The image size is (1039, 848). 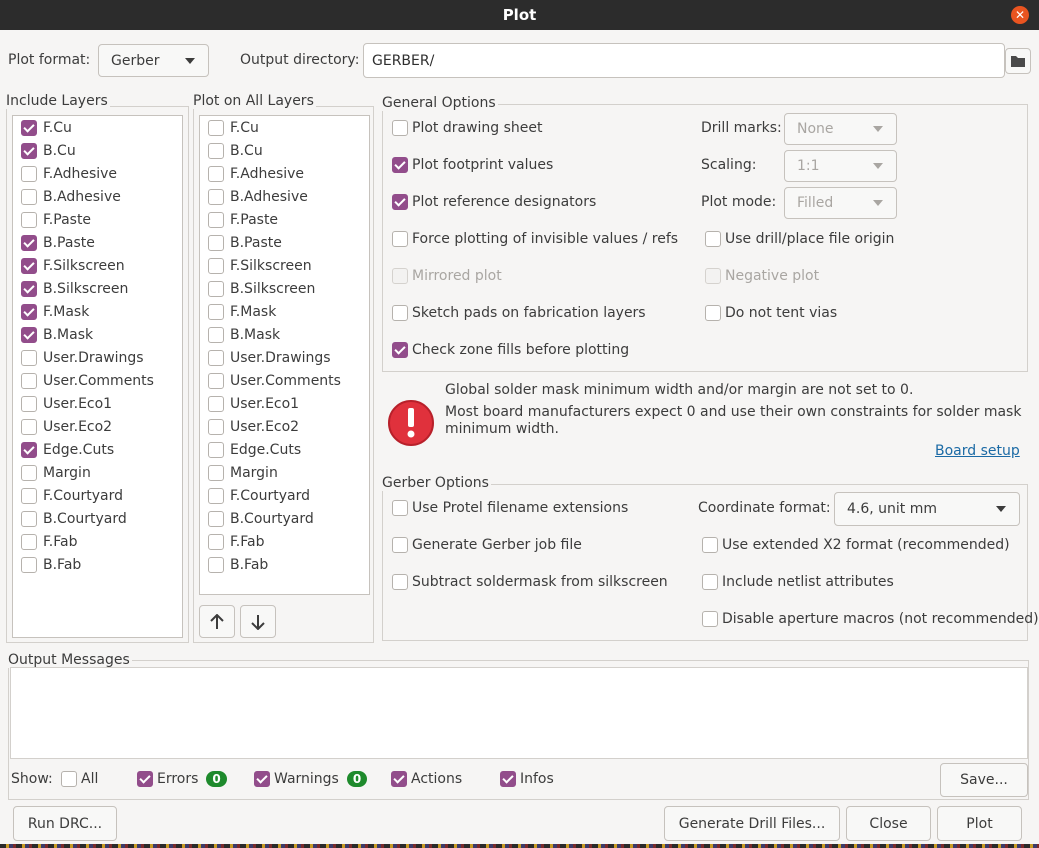 What do you see at coordinates (426, 779) in the screenshot?
I see `filter-actions-checkbox: Actions` at bounding box center [426, 779].